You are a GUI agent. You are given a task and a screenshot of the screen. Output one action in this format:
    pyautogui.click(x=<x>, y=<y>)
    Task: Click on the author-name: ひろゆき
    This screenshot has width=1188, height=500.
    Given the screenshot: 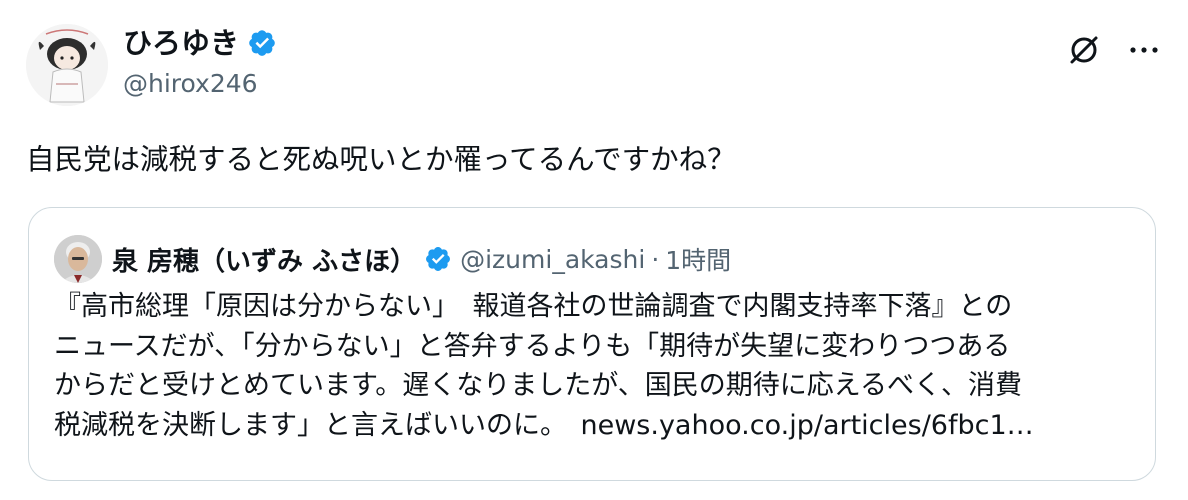 What is the action you would take?
    pyautogui.click(x=181, y=43)
    